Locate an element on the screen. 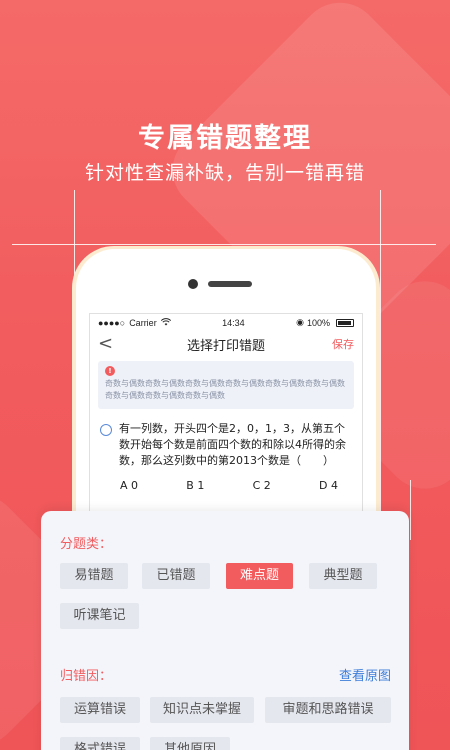 The height and width of the screenshot is (750, 450). chip-reason: 运算错误 is located at coordinates (100, 710).